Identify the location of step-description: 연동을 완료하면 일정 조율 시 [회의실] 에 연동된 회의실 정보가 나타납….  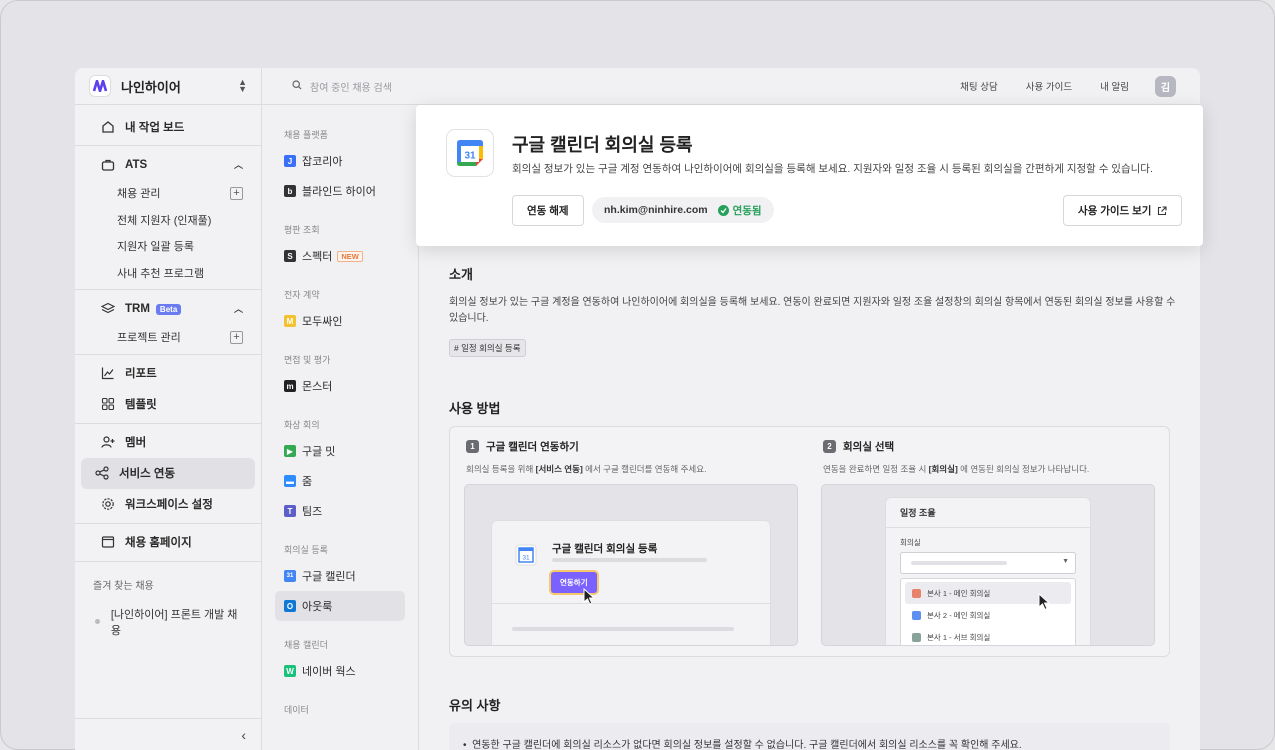
(956, 469).